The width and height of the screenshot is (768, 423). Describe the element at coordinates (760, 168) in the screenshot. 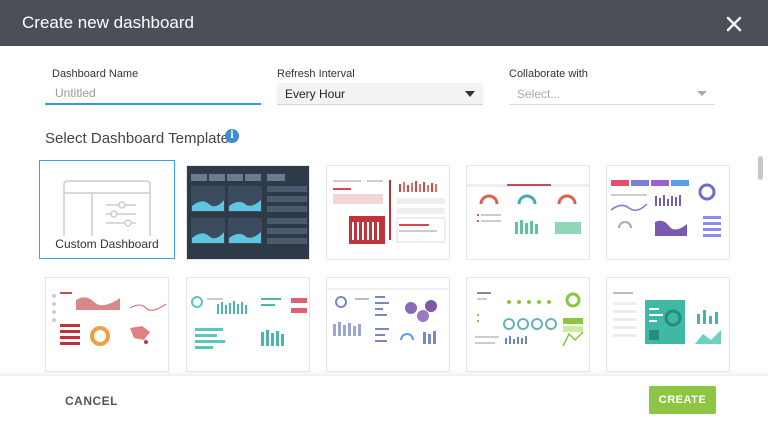

I see `scrollbar-thumb` at that location.